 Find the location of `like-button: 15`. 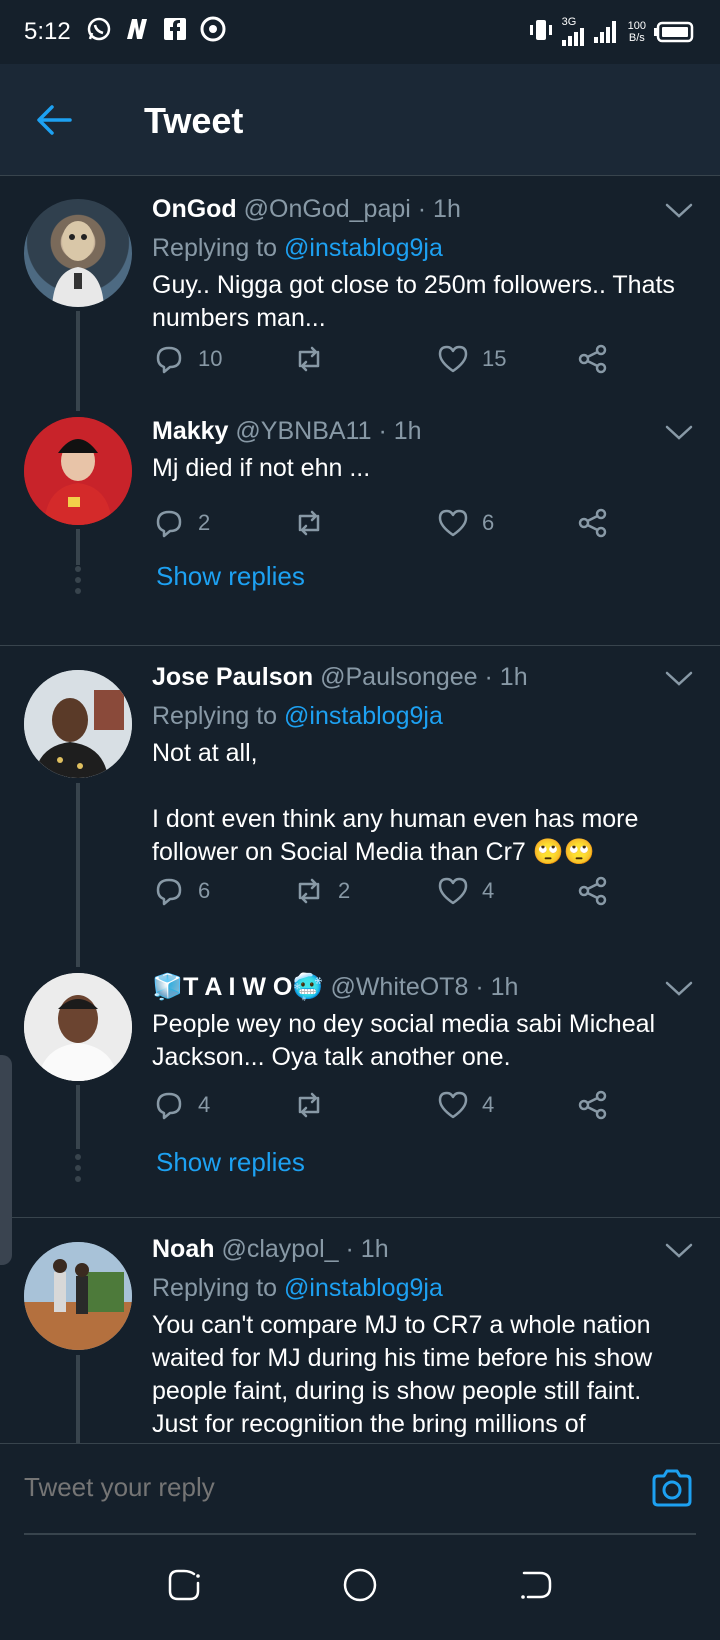

like-button: 15 is located at coordinates (471, 359).